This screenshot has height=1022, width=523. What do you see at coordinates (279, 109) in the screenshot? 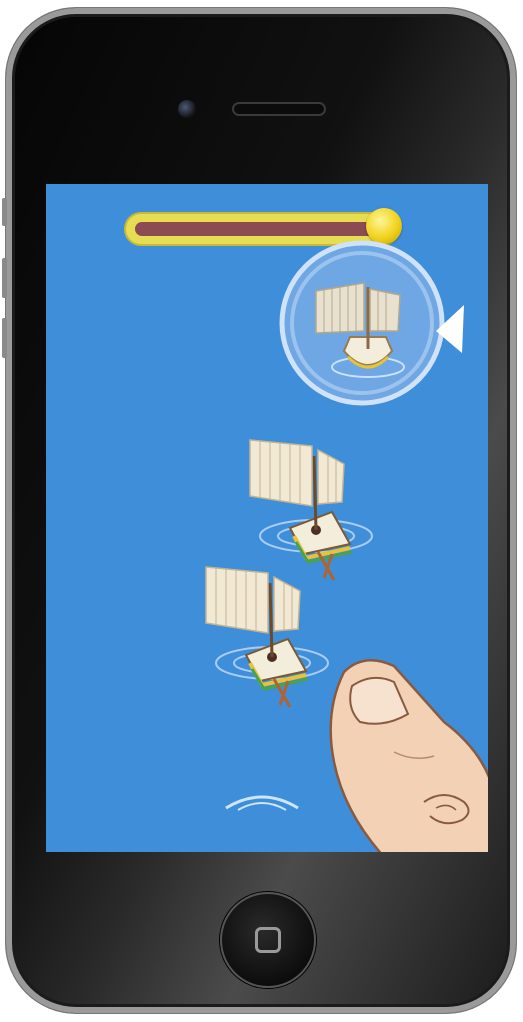
I see `earpiece-speaker` at bounding box center [279, 109].